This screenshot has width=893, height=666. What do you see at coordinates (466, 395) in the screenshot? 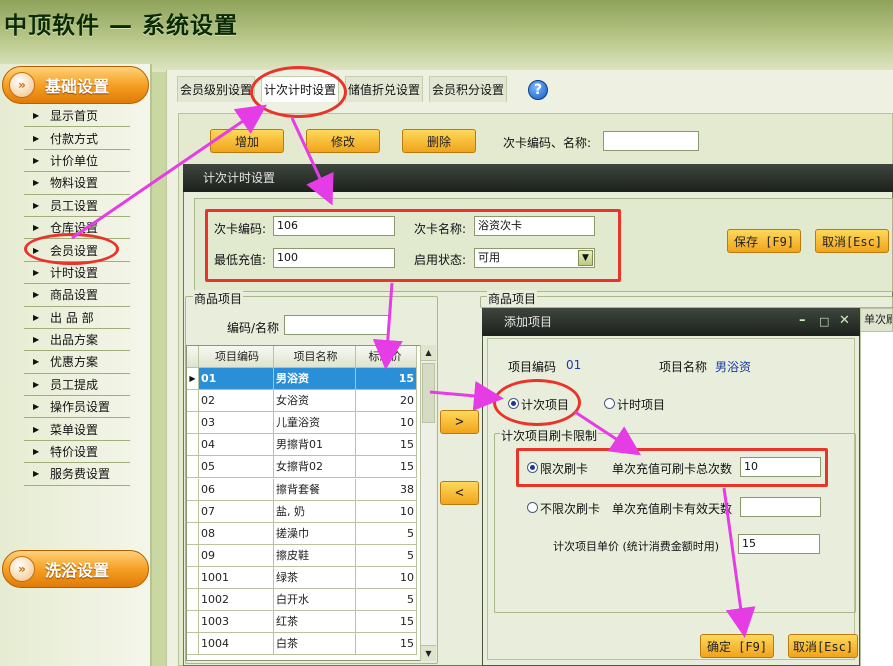
I see `arrow-grid-to-dialog` at bounding box center [466, 395].